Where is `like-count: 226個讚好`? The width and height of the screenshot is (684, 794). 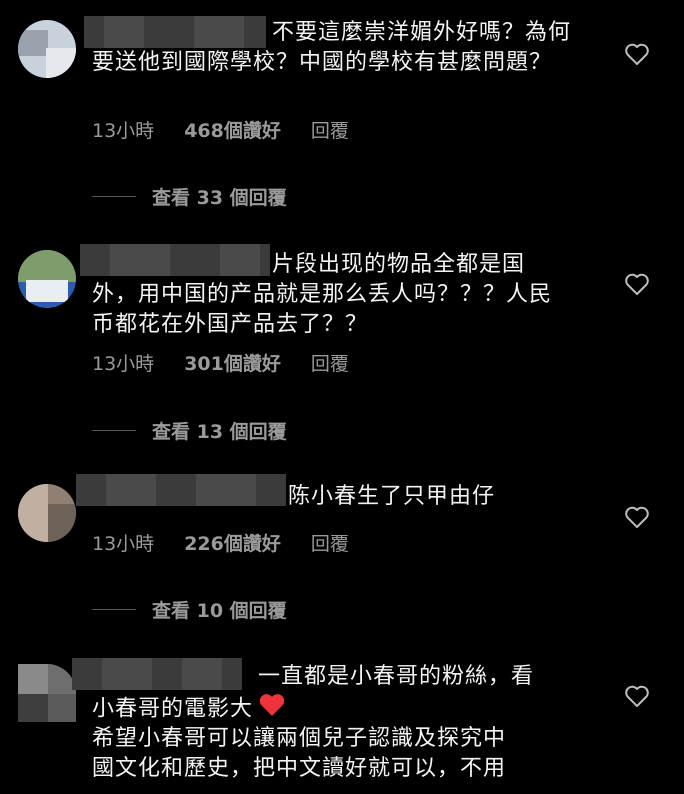 like-count: 226個讚好 is located at coordinates (232, 542).